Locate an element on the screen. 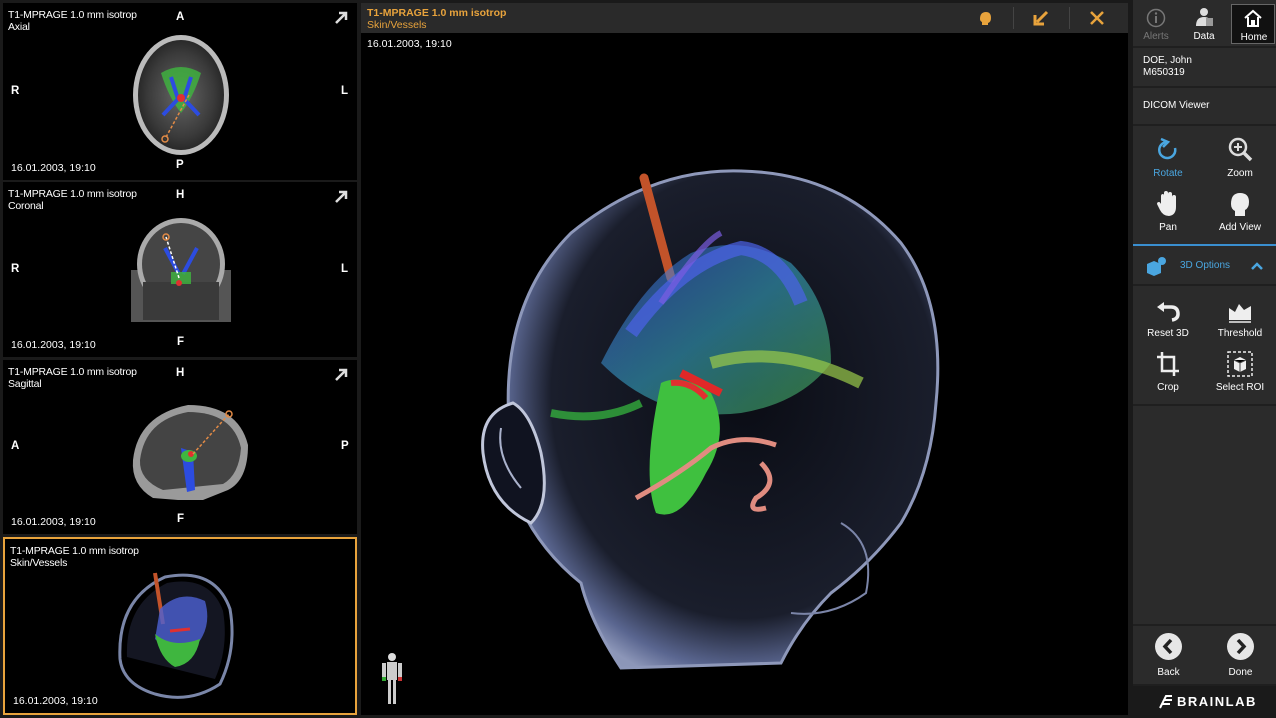 This screenshot has width=1276, height=718. orientation-top: A is located at coordinates (180, 17).